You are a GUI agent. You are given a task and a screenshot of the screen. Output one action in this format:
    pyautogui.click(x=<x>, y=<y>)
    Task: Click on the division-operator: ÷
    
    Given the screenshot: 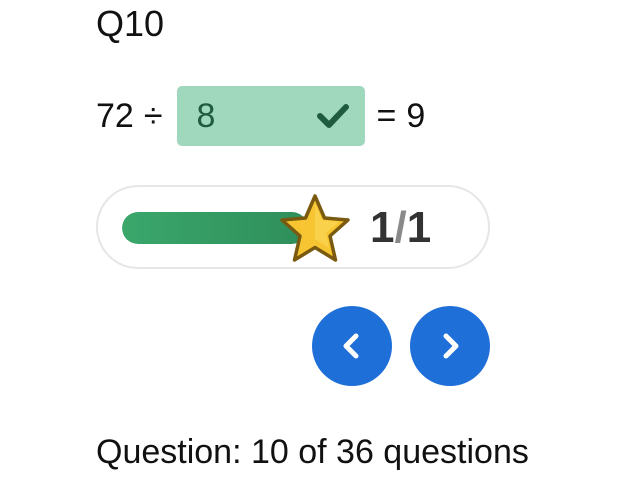 What is the action you would take?
    pyautogui.click(x=153, y=115)
    